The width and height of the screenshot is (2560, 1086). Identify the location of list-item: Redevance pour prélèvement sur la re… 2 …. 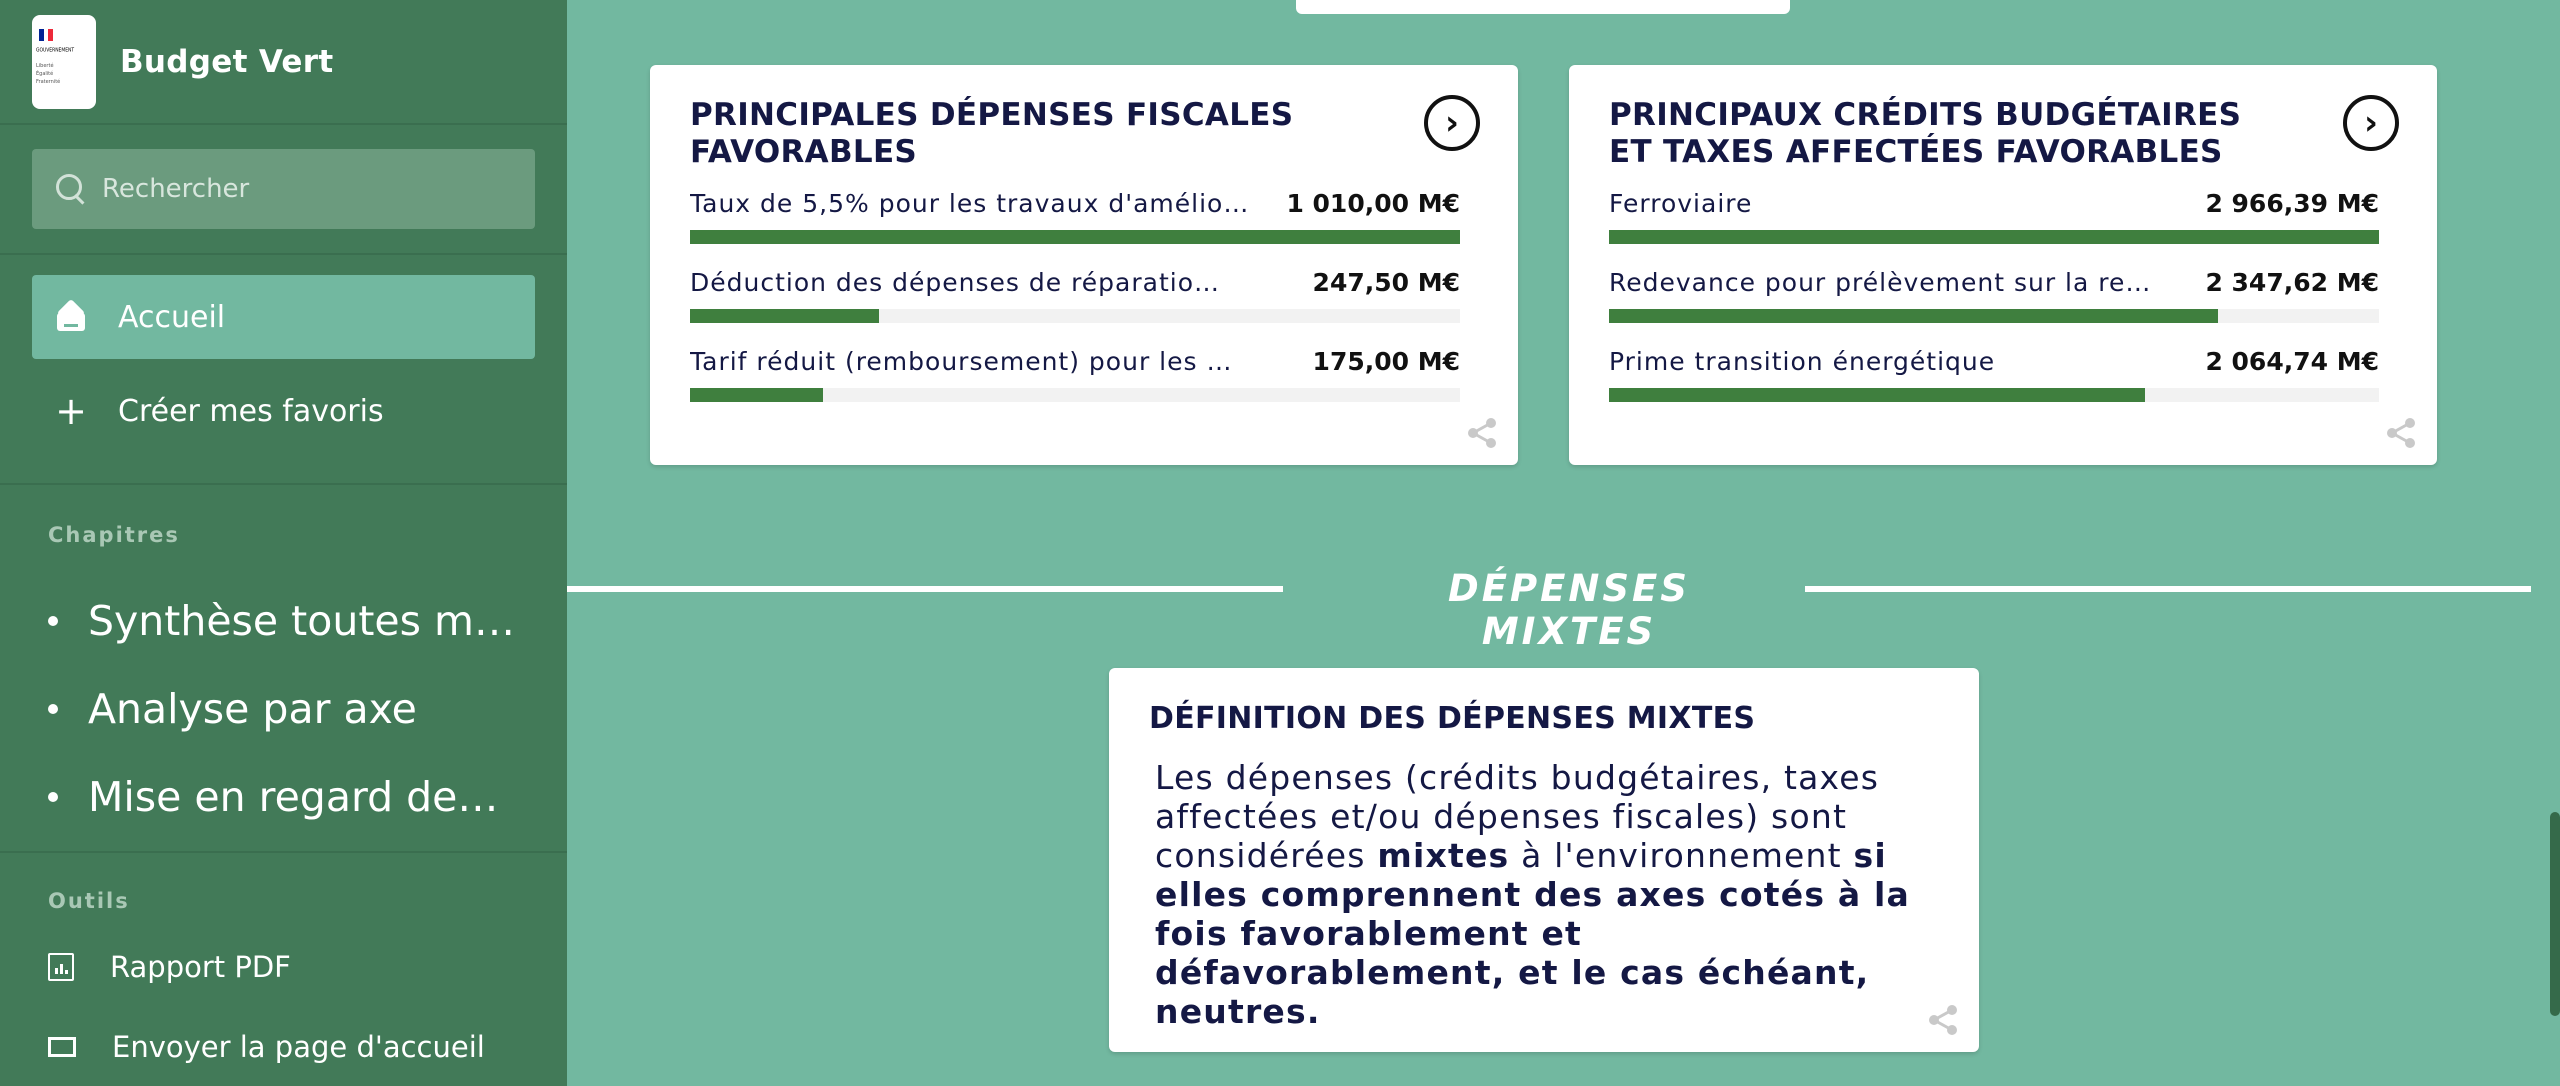
(1994, 300).